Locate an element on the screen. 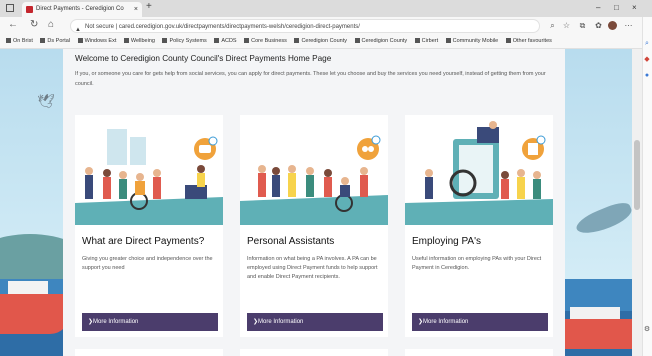 This screenshot has height=356, width=652. card-title: What are Direct Payments? is located at coordinates (143, 241).